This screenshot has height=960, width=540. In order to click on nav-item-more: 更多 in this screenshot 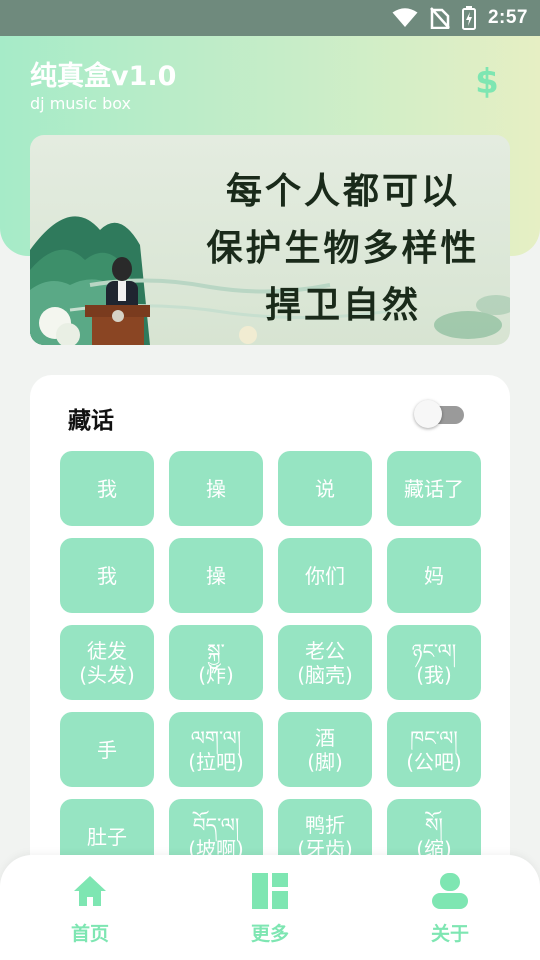, I will do `click(270, 911)`.